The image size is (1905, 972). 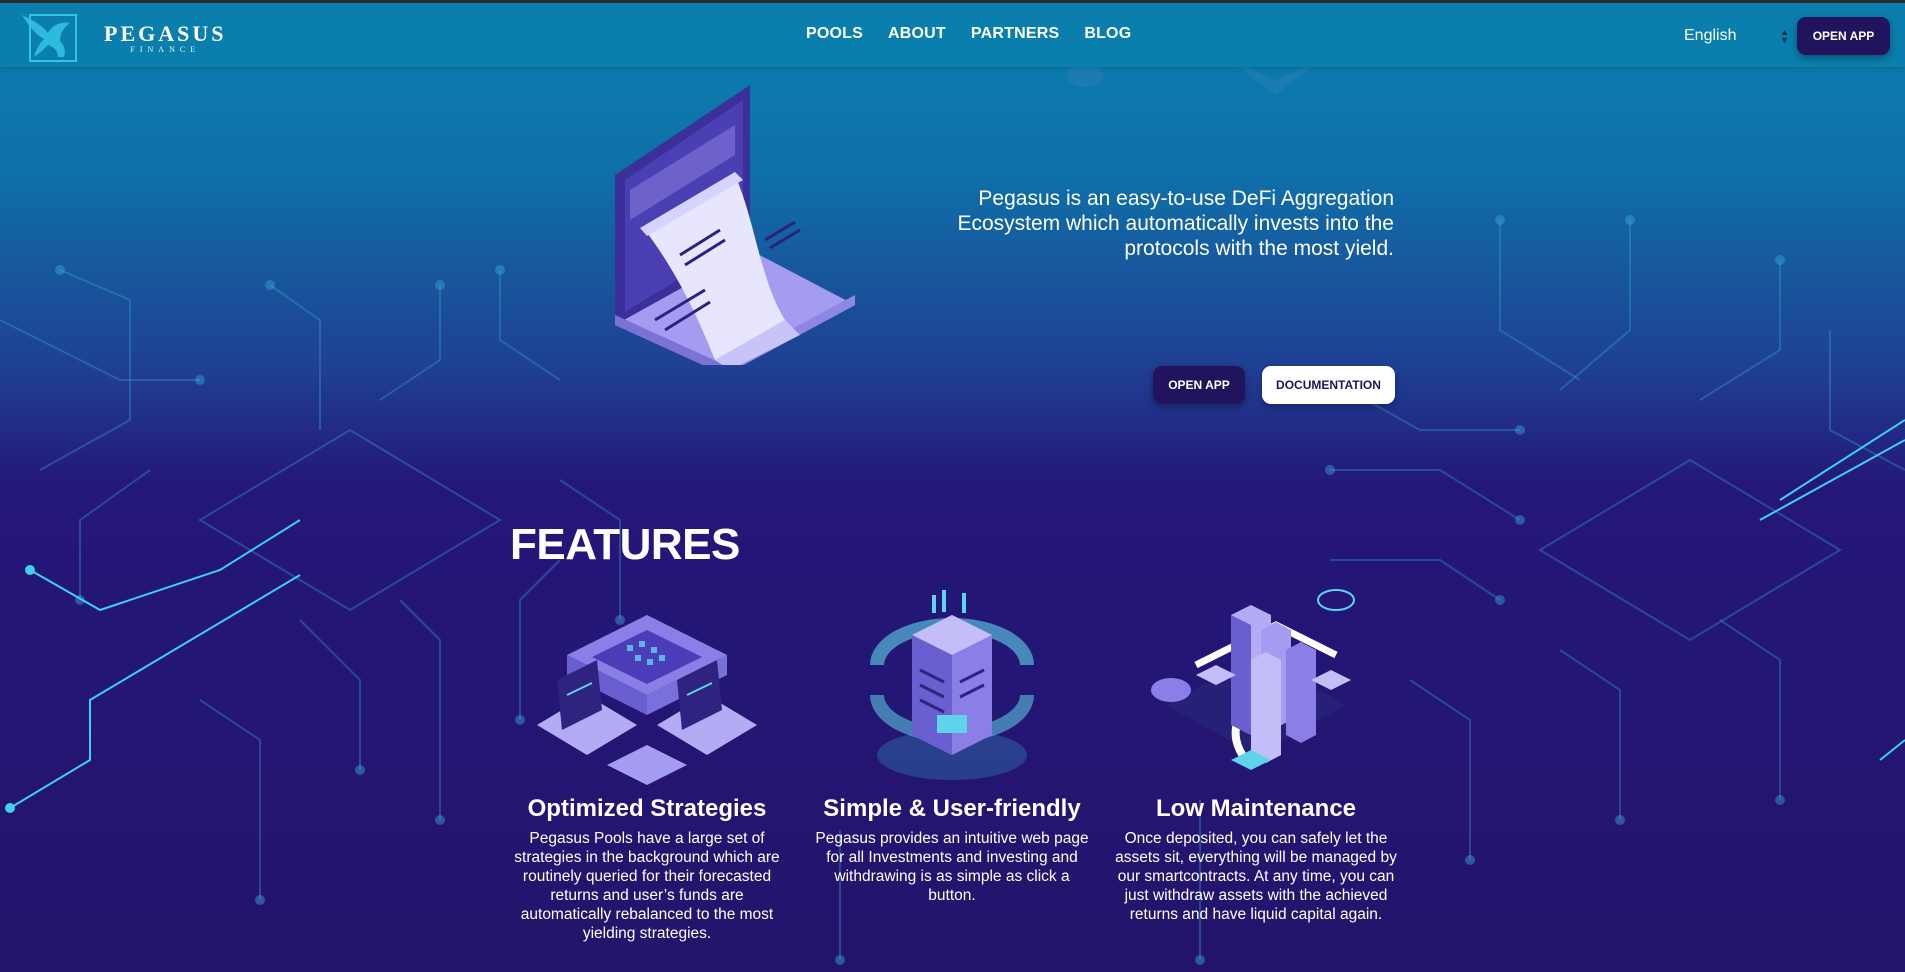 I want to click on laptops-network-icon, so click(x=647, y=700).